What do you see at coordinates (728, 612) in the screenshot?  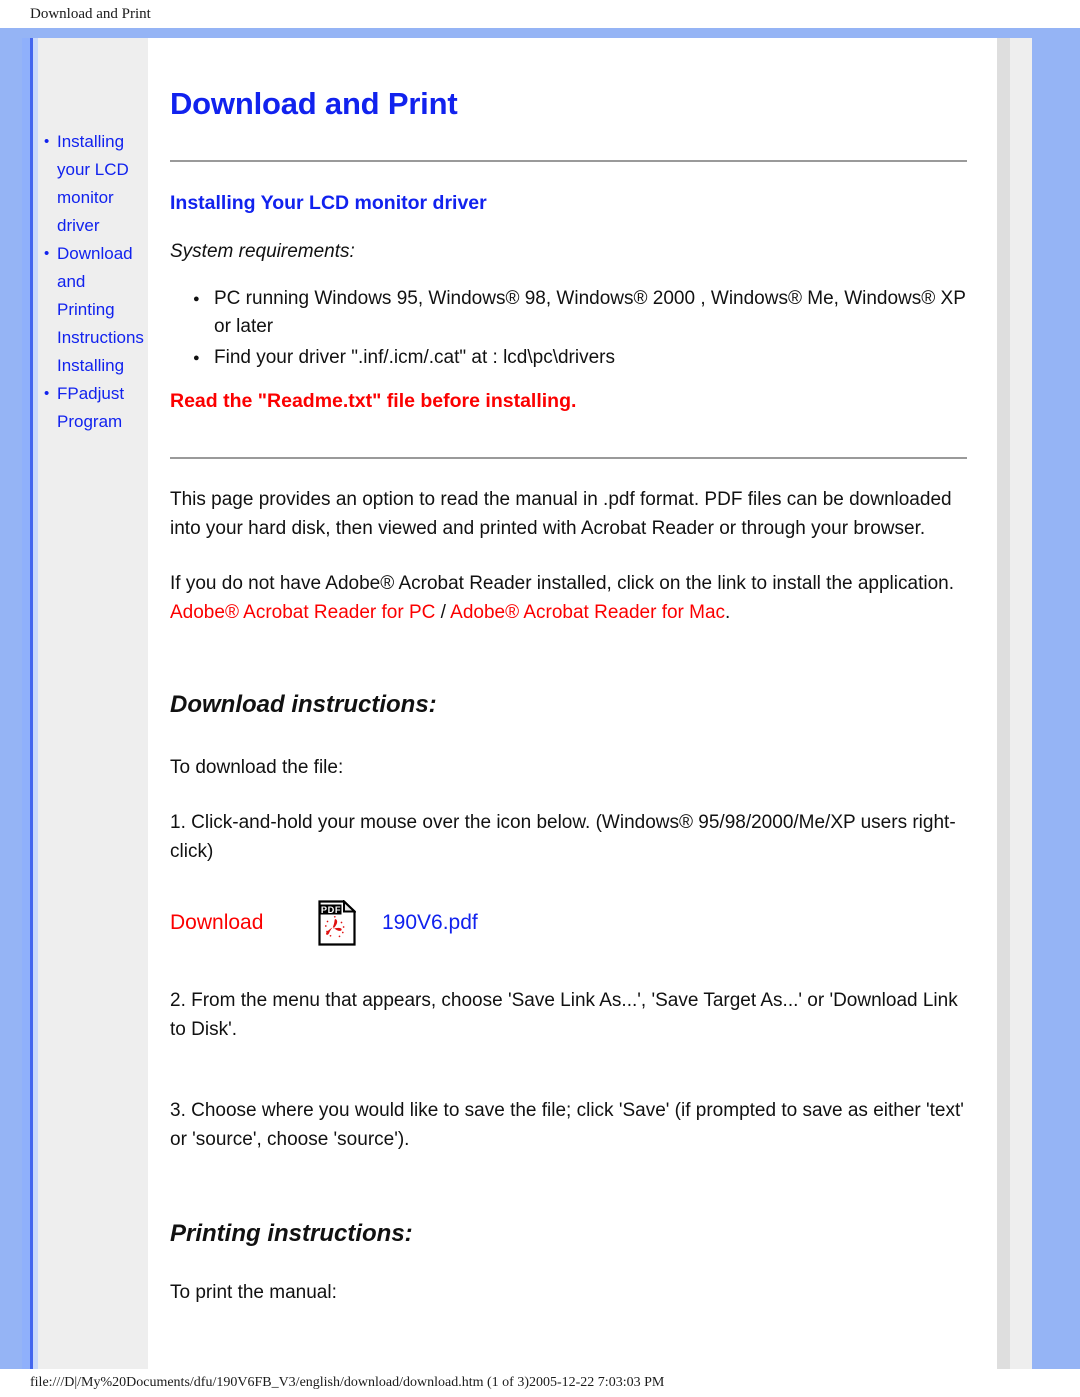 I see `link-period: .` at bounding box center [728, 612].